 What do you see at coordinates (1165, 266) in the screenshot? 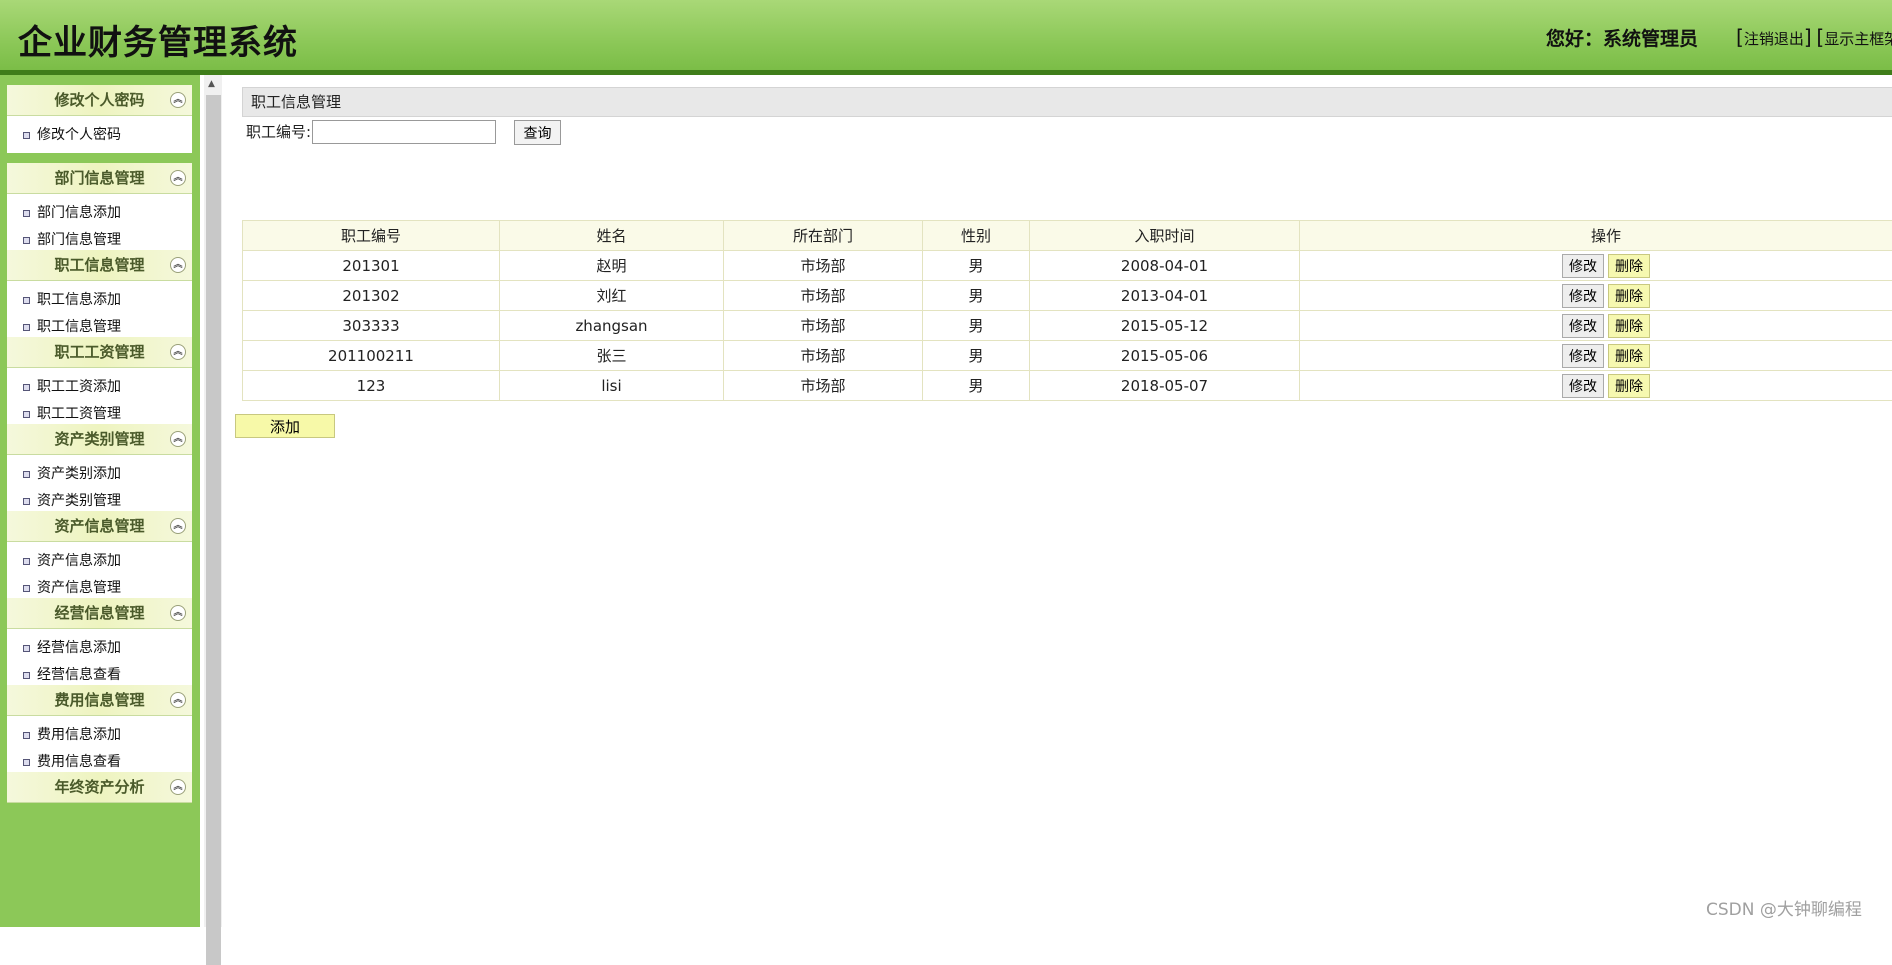
I see `cell-hire-date: 2008-04-01` at bounding box center [1165, 266].